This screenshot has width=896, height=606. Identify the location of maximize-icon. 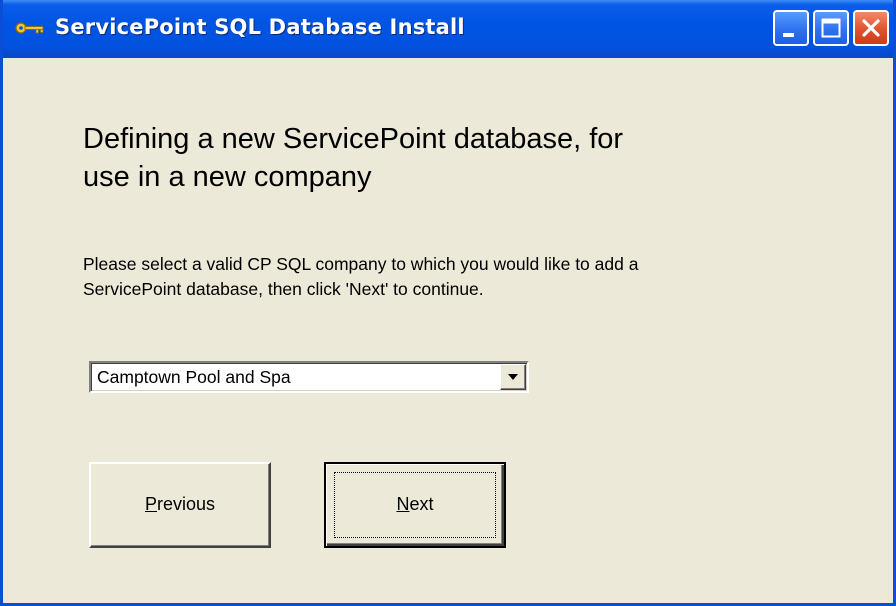
(831, 28).